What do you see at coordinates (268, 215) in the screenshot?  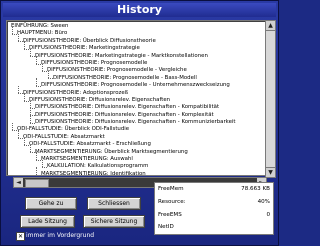 I see `info-value: 0` at bounding box center [268, 215].